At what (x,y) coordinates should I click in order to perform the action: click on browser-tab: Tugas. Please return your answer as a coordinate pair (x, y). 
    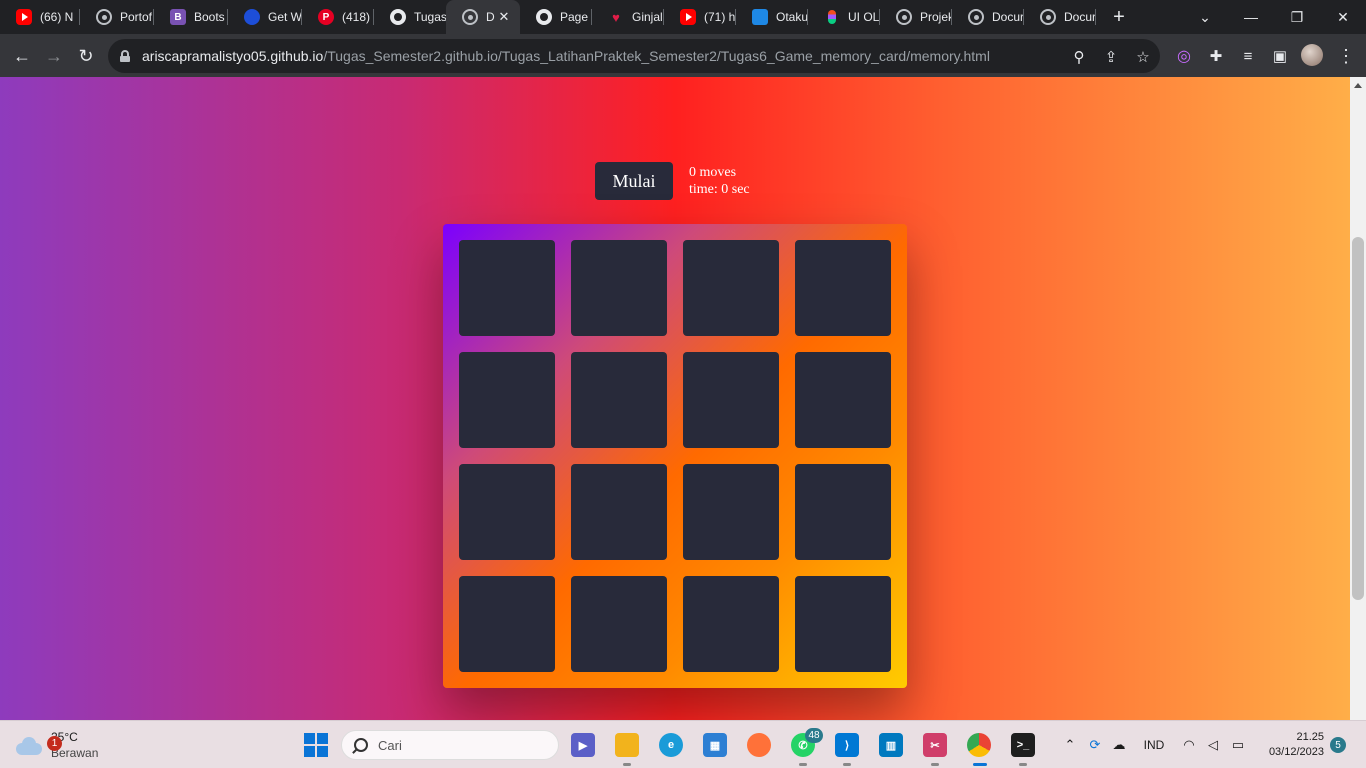
    Looking at the image, I should click on (410, 17).